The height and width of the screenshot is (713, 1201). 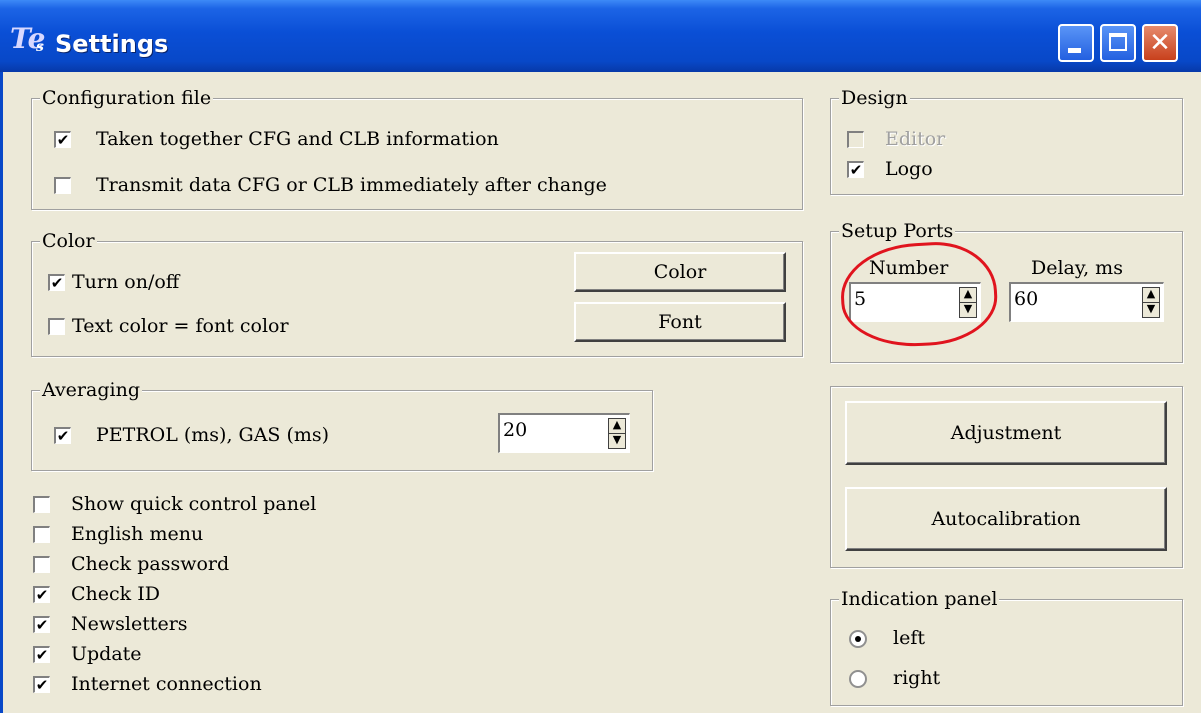 What do you see at coordinates (62, 435) in the screenshot?
I see `petrol-gas-checkbox: ✔` at bounding box center [62, 435].